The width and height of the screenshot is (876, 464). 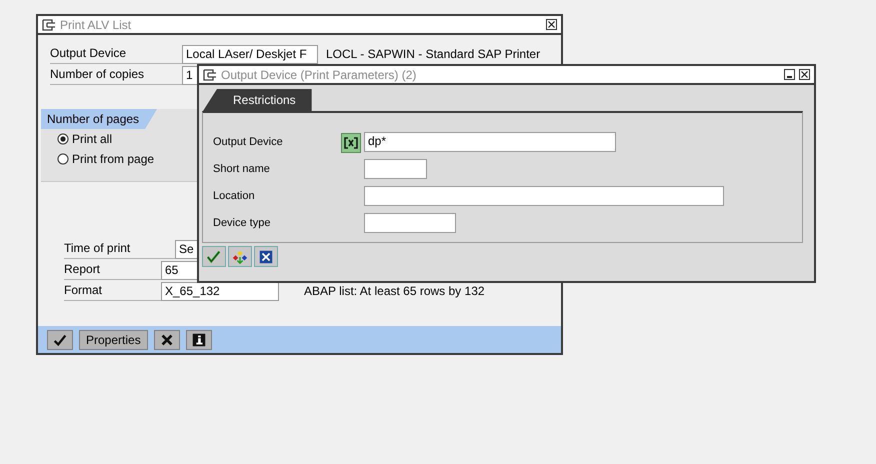 I want to click on field-label: Output Device, so click(x=248, y=142).